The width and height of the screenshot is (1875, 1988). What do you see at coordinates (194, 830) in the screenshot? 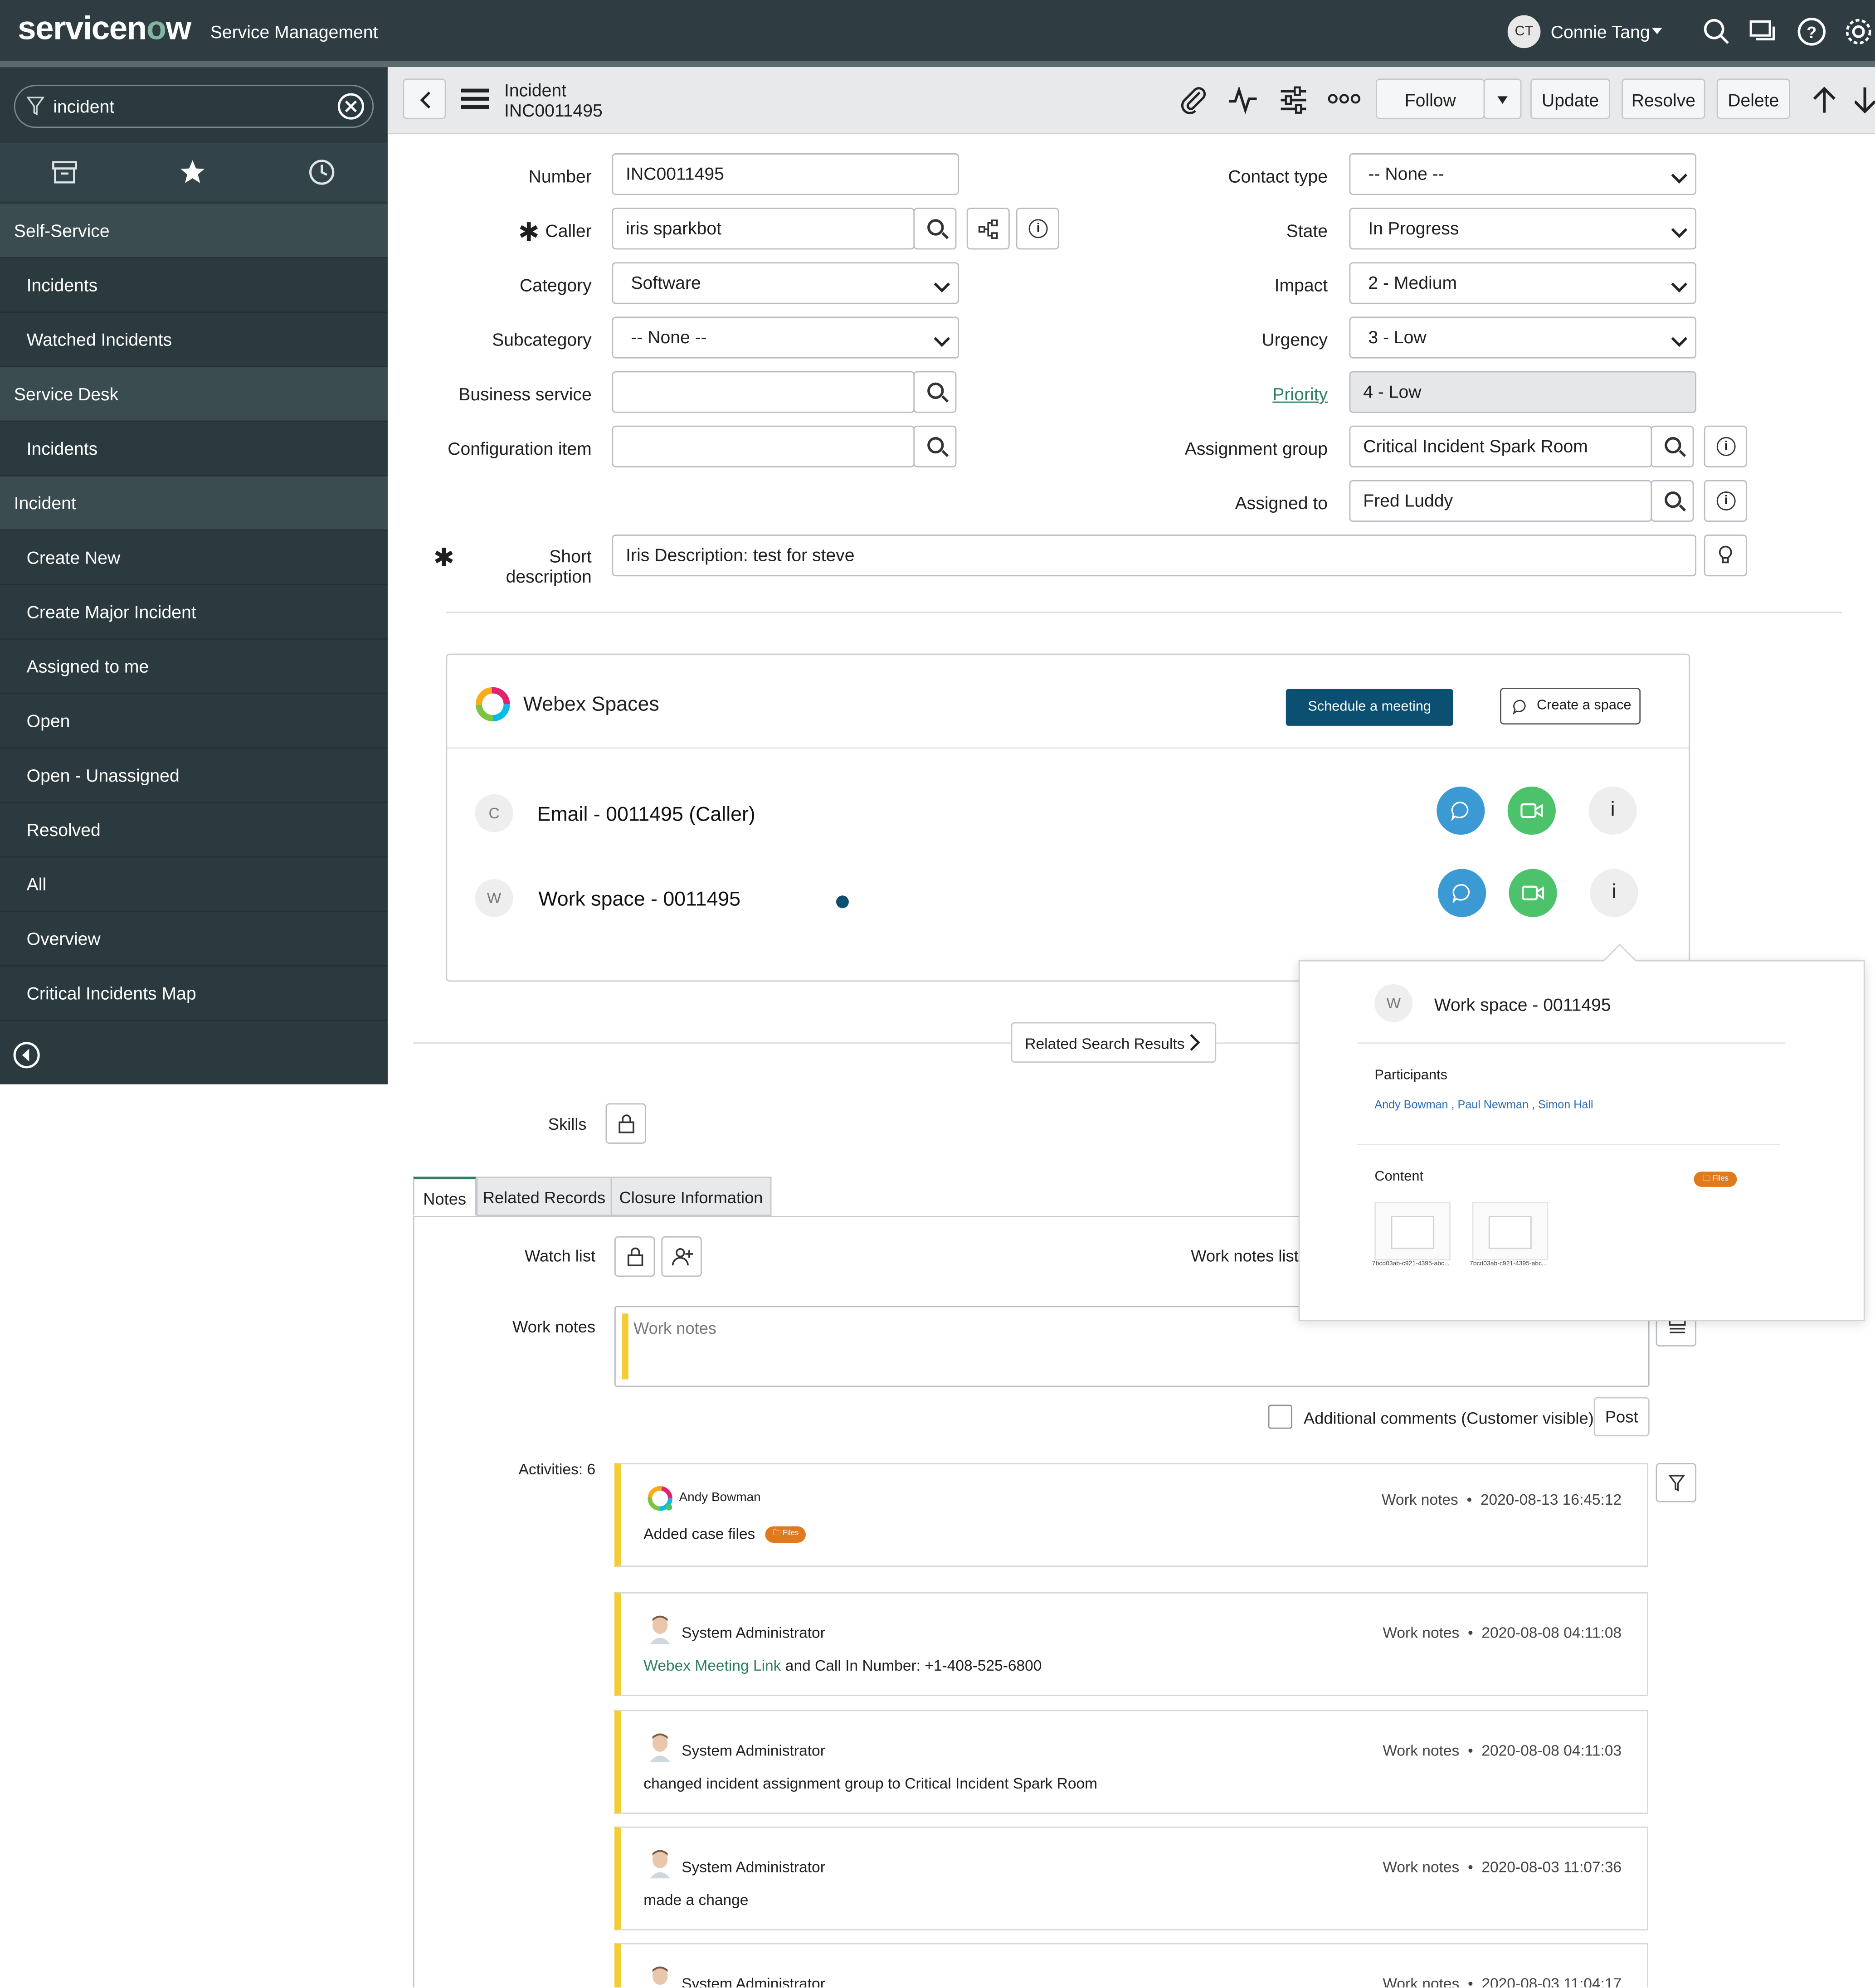
I see `nav-module-link: Resolved` at bounding box center [194, 830].